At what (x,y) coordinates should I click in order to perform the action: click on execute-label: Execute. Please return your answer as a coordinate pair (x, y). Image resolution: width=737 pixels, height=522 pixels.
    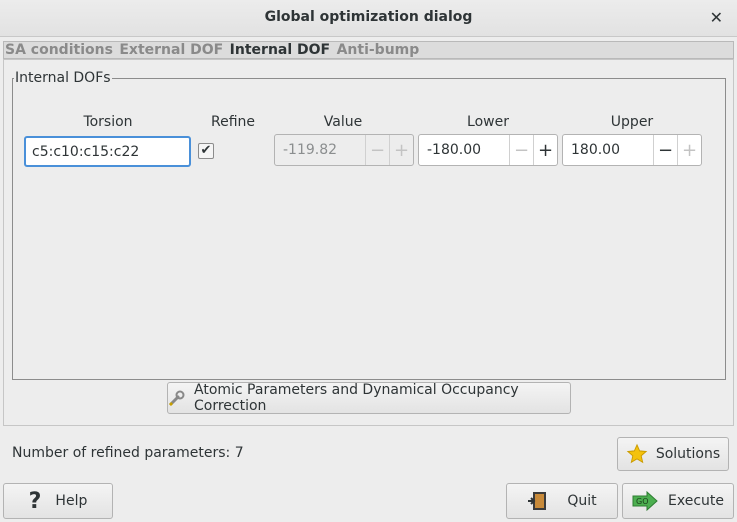
    Looking at the image, I should click on (696, 501).